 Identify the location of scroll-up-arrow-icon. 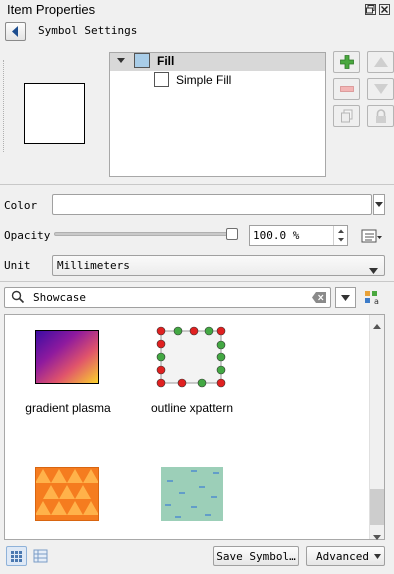
(377, 325).